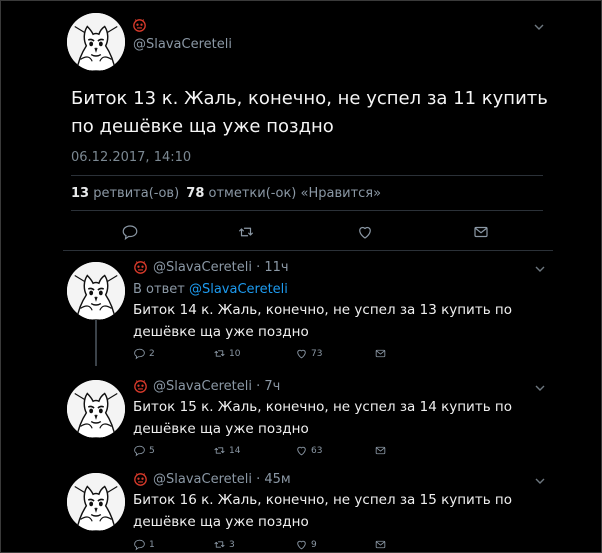  Describe the element at coordinates (295, 193) in the screenshot. I see `likes-label: отметки(-ок) «Нравится»` at that location.